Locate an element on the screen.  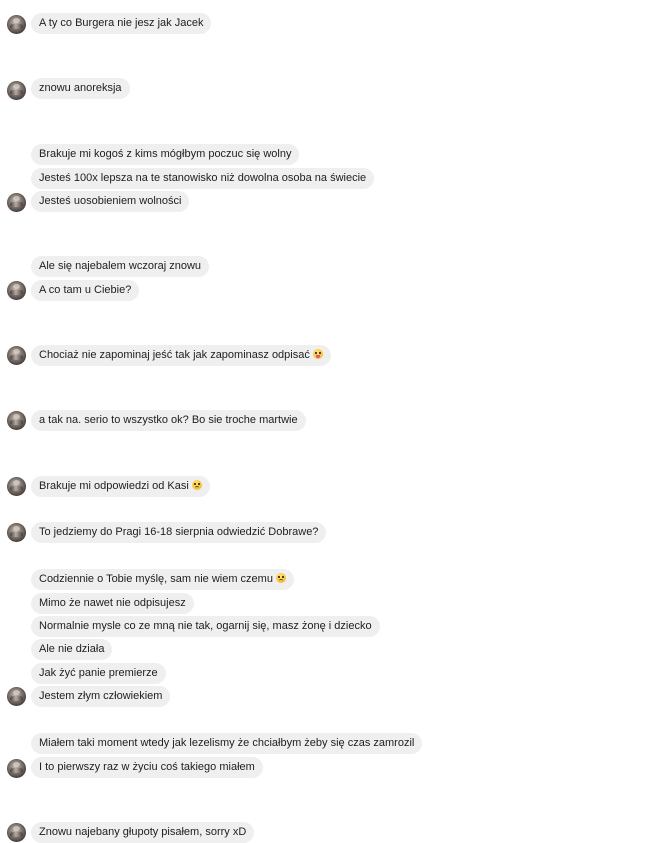
message-bubble: Jak żyć panie premierze is located at coordinates (98, 673).